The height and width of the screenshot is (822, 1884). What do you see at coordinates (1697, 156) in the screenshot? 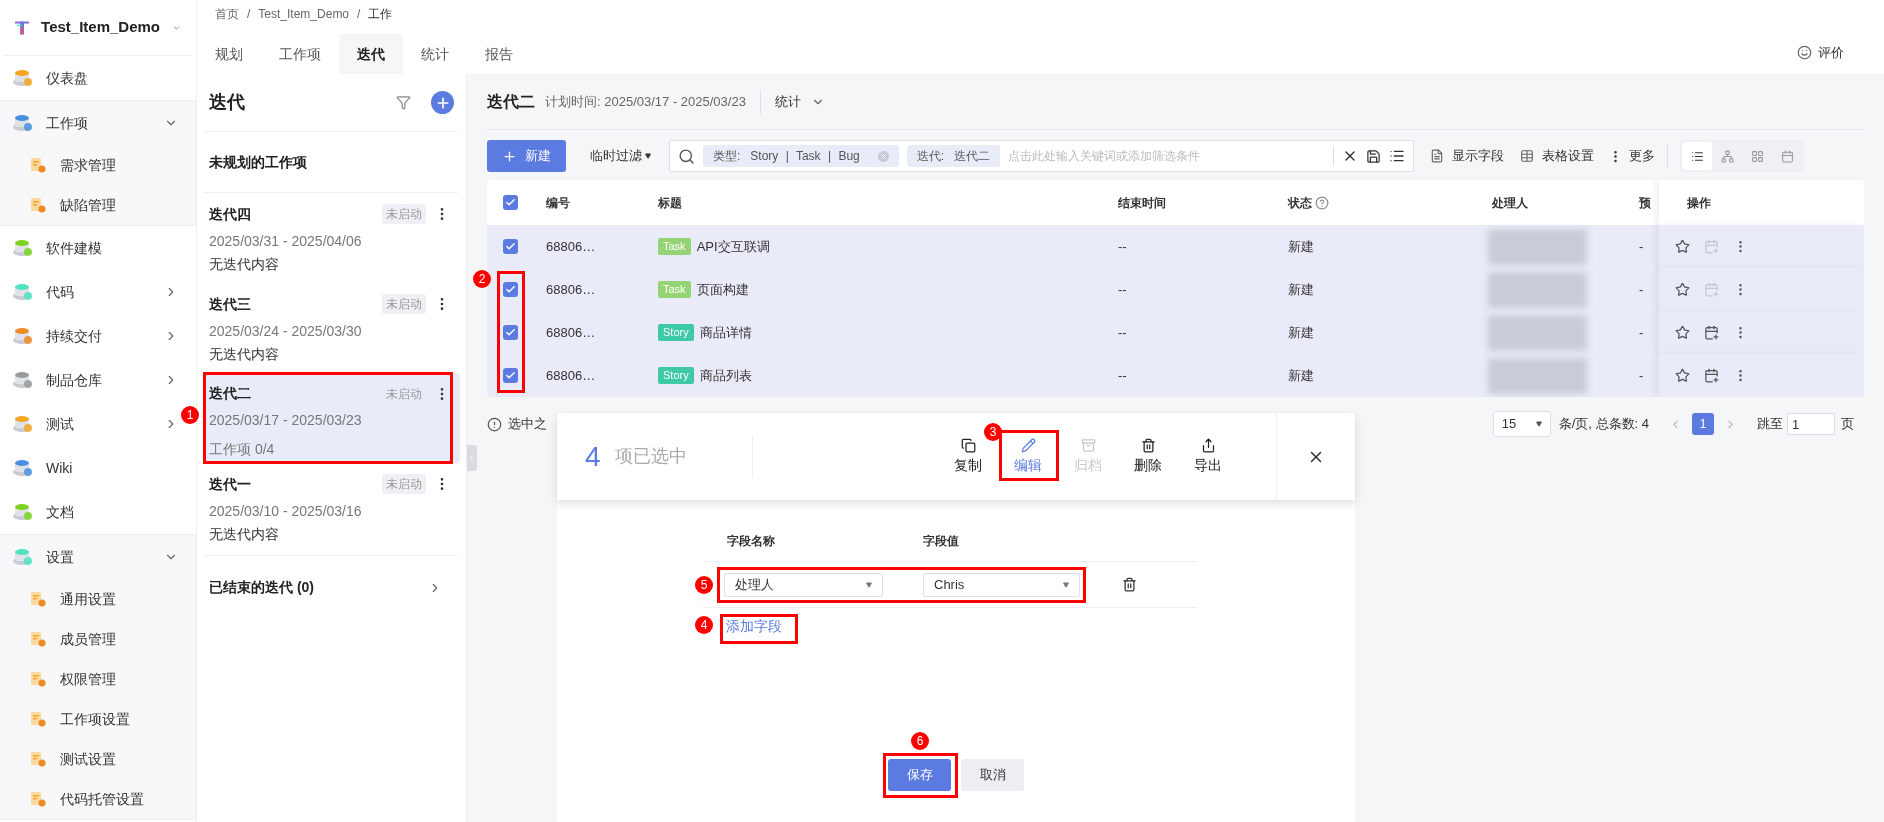
I see `view-toggle` at bounding box center [1697, 156].